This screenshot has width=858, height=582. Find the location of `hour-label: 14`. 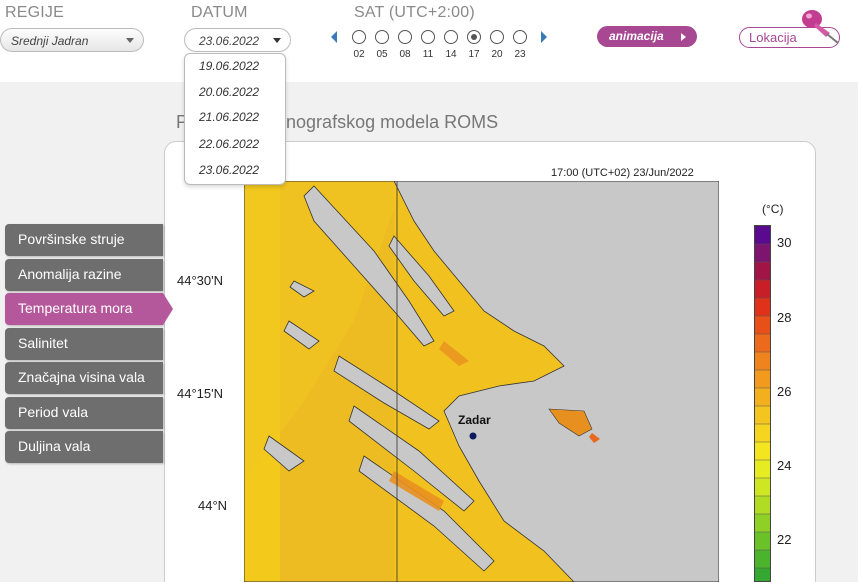

hour-label: 14 is located at coordinates (451, 54).